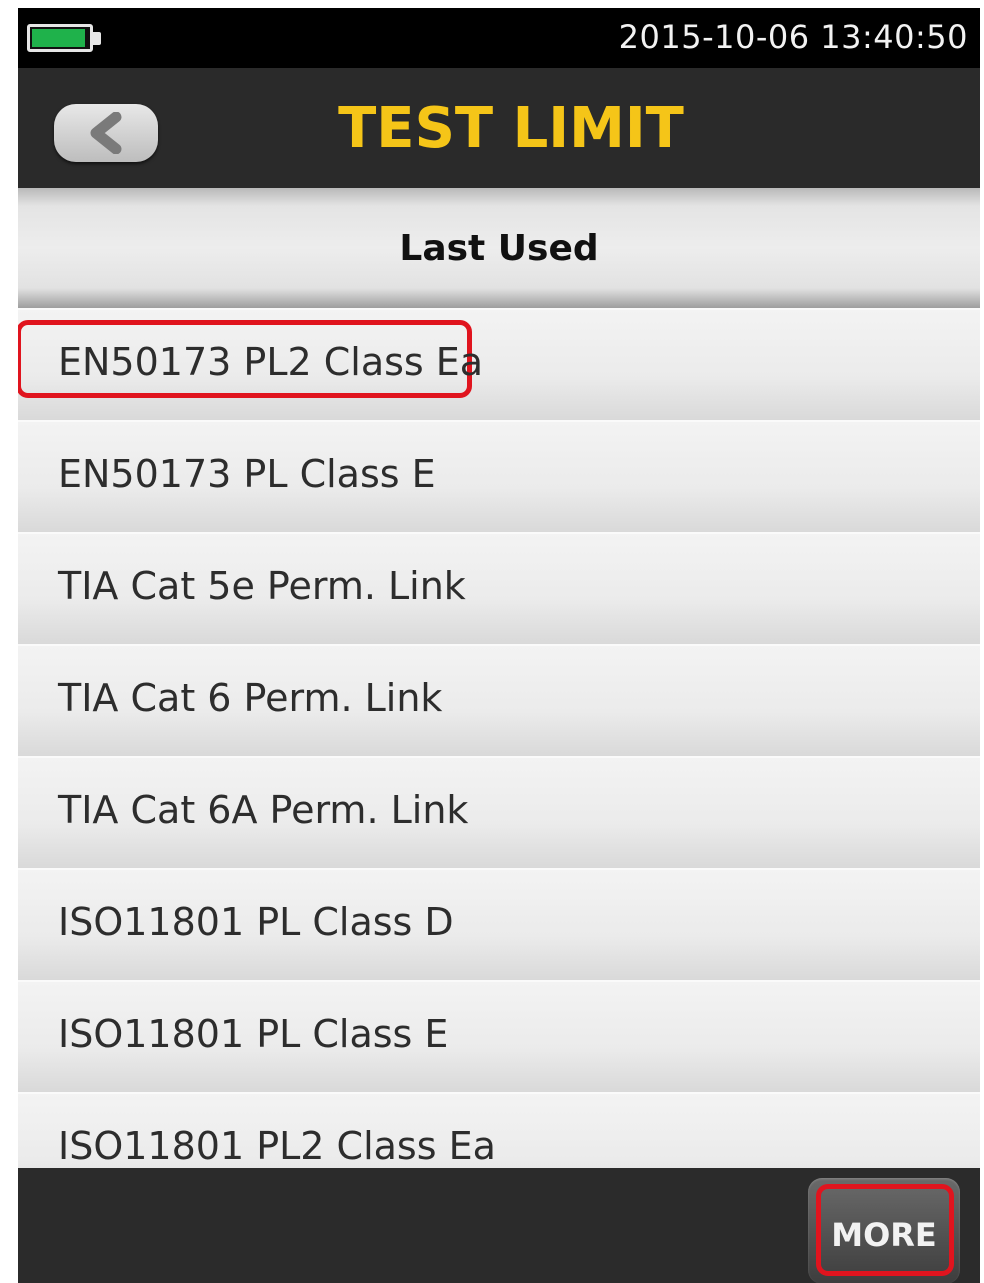  I want to click on list-item-label: EN50173 PL Class E, so click(247, 474).